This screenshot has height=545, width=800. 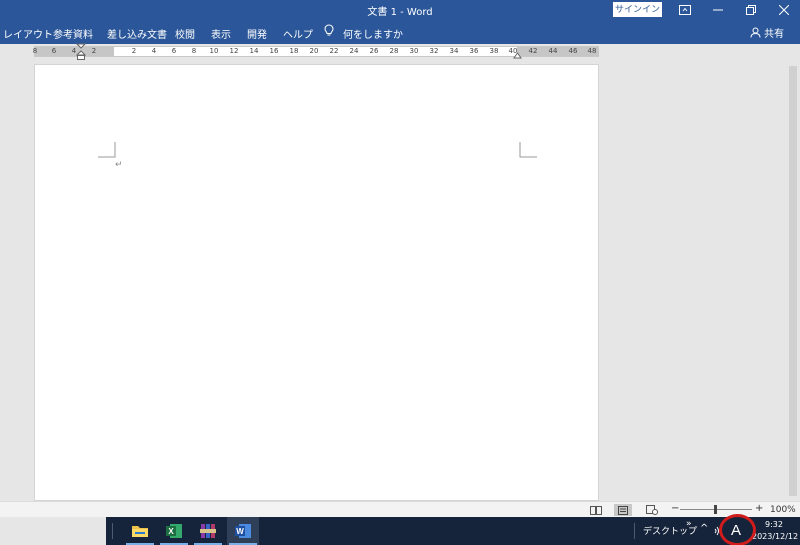 I want to click on scrollbar-thumb, so click(x=793, y=281).